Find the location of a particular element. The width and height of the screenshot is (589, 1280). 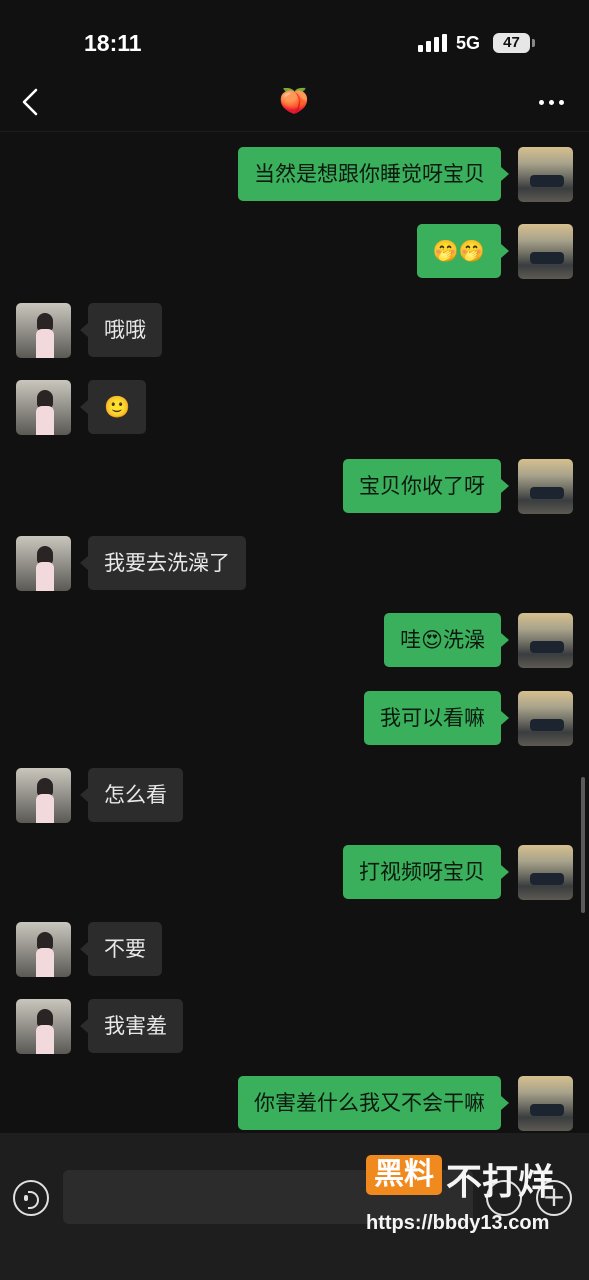

battery-icon: 47 is located at coordinates (511, 43).